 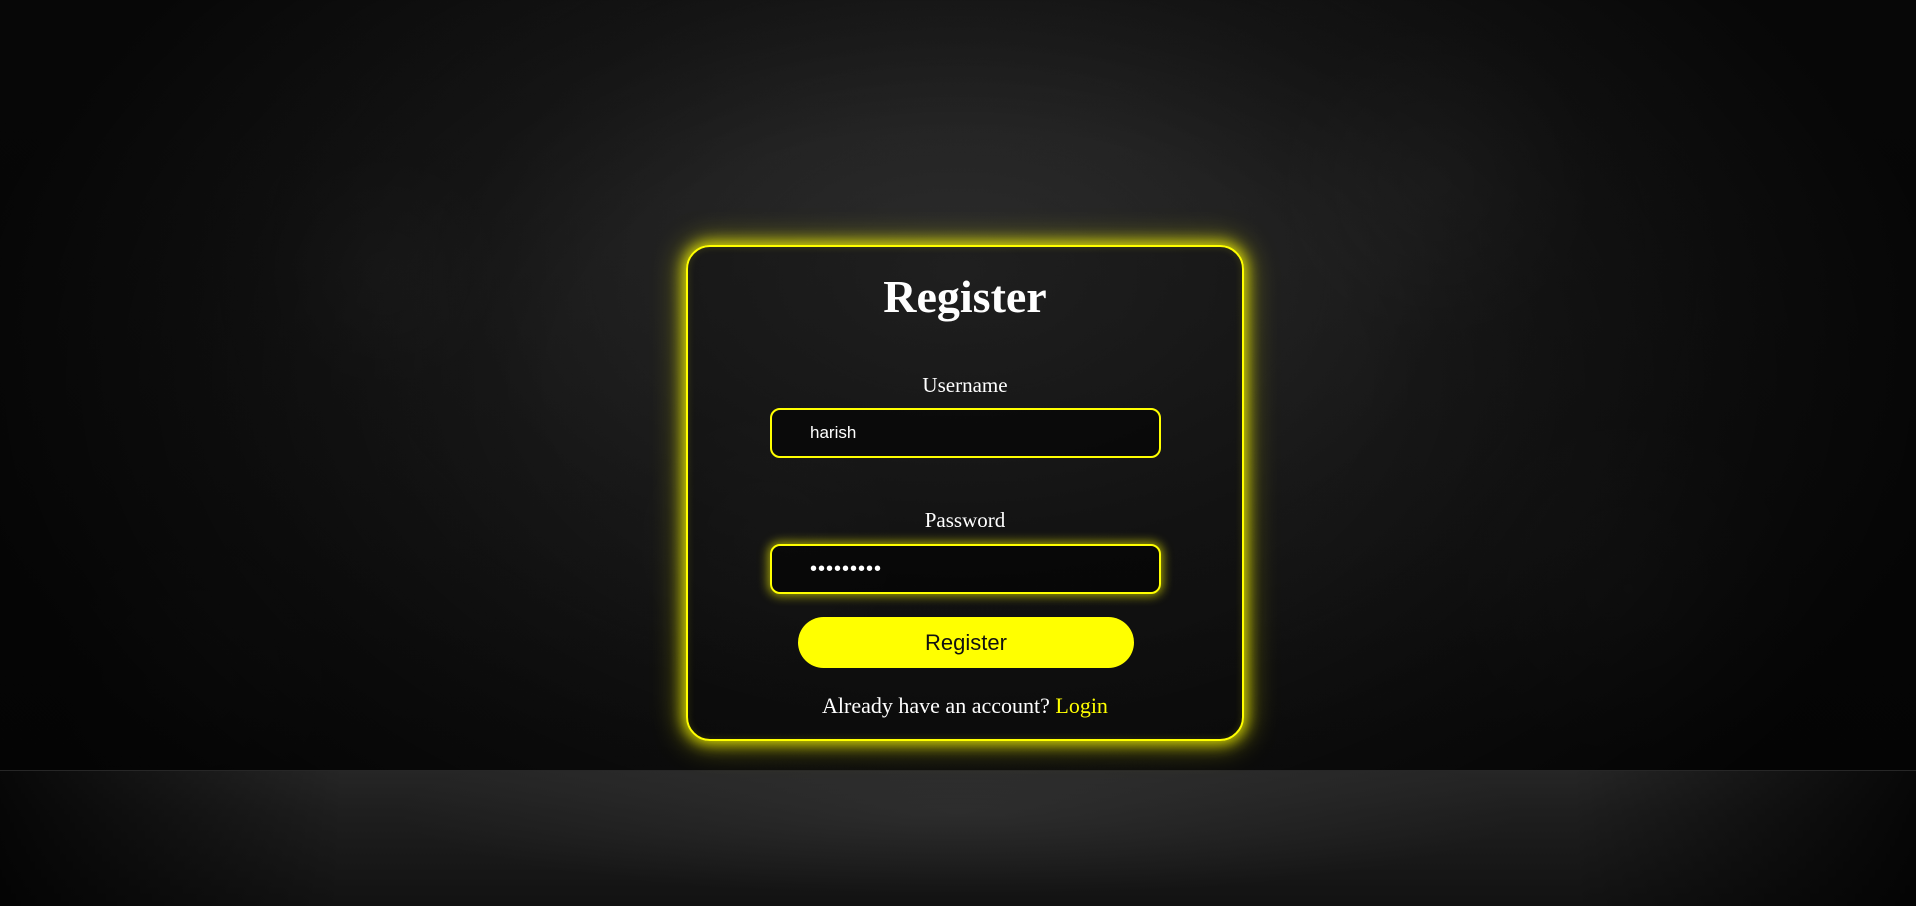 What do you see at coordinates (965, 433) in the screenshot?
I see `username-input` at bounding box center [965, 433].